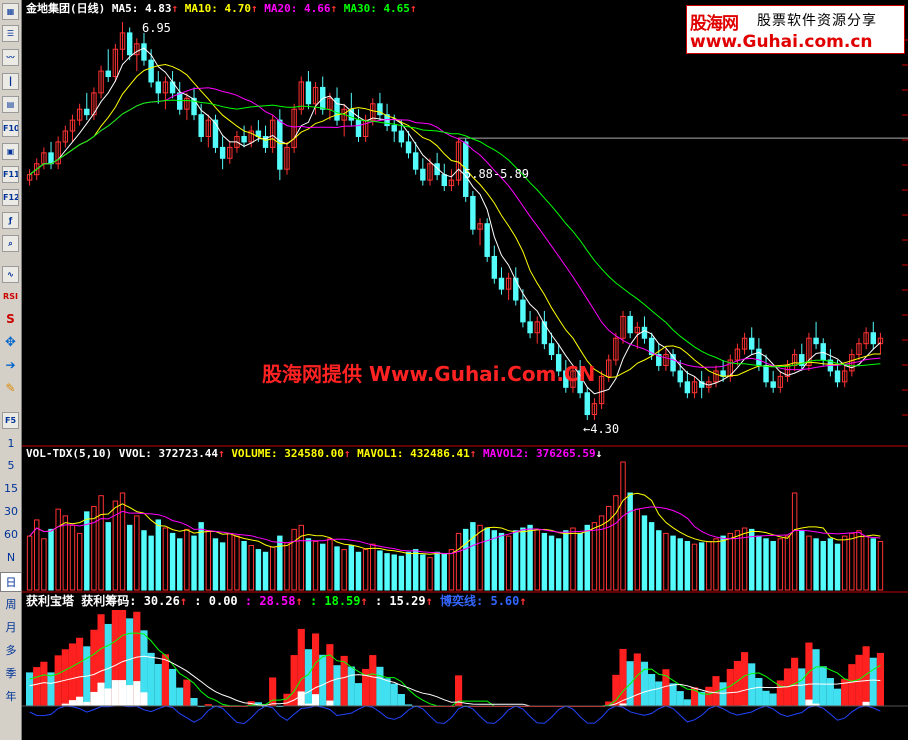  I want to click on f12-icon: F12, so click(10, 197).